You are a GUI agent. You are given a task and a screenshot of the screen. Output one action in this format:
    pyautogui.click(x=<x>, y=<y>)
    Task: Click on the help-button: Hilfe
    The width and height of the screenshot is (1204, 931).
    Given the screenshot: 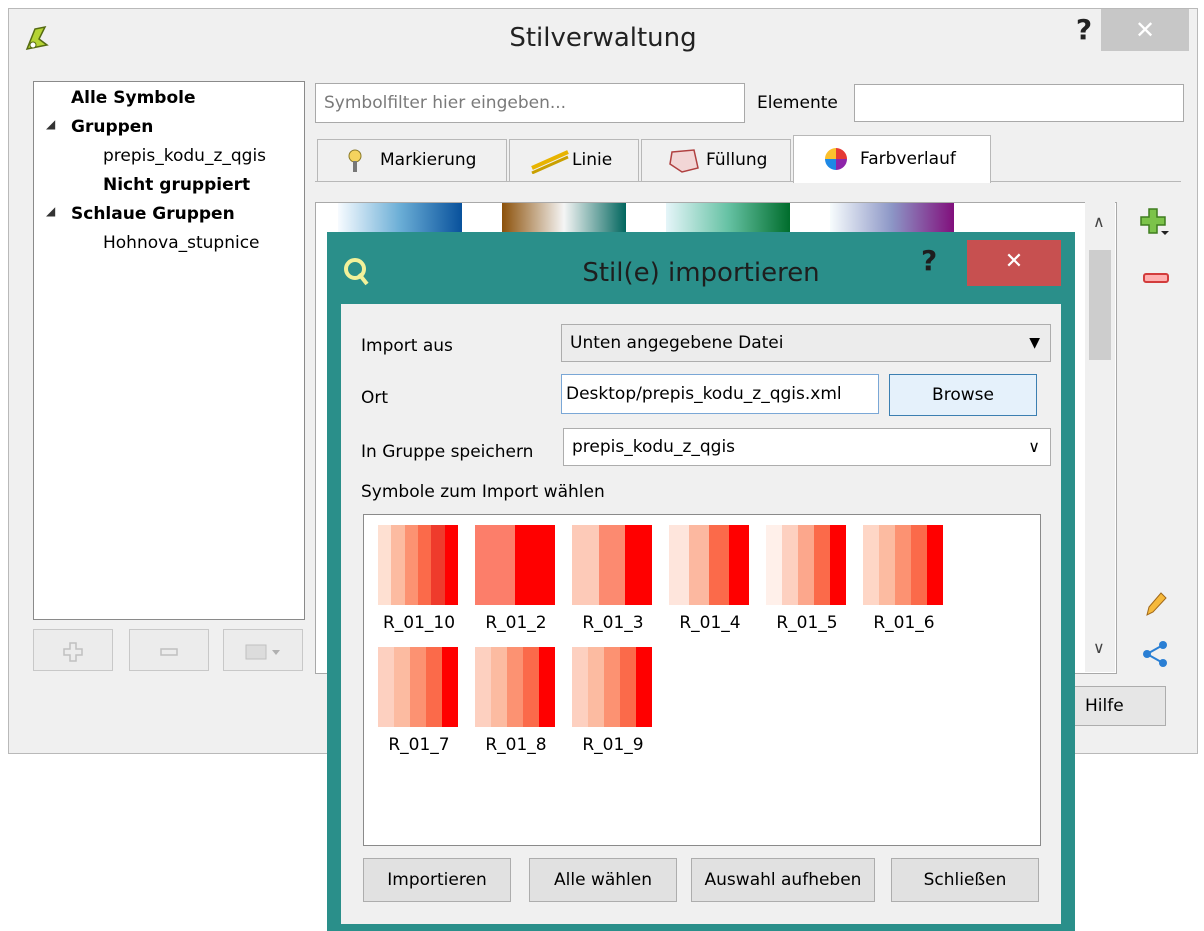 What is the action you would take?
    pyautogui.click(x=1120, y=706)
    